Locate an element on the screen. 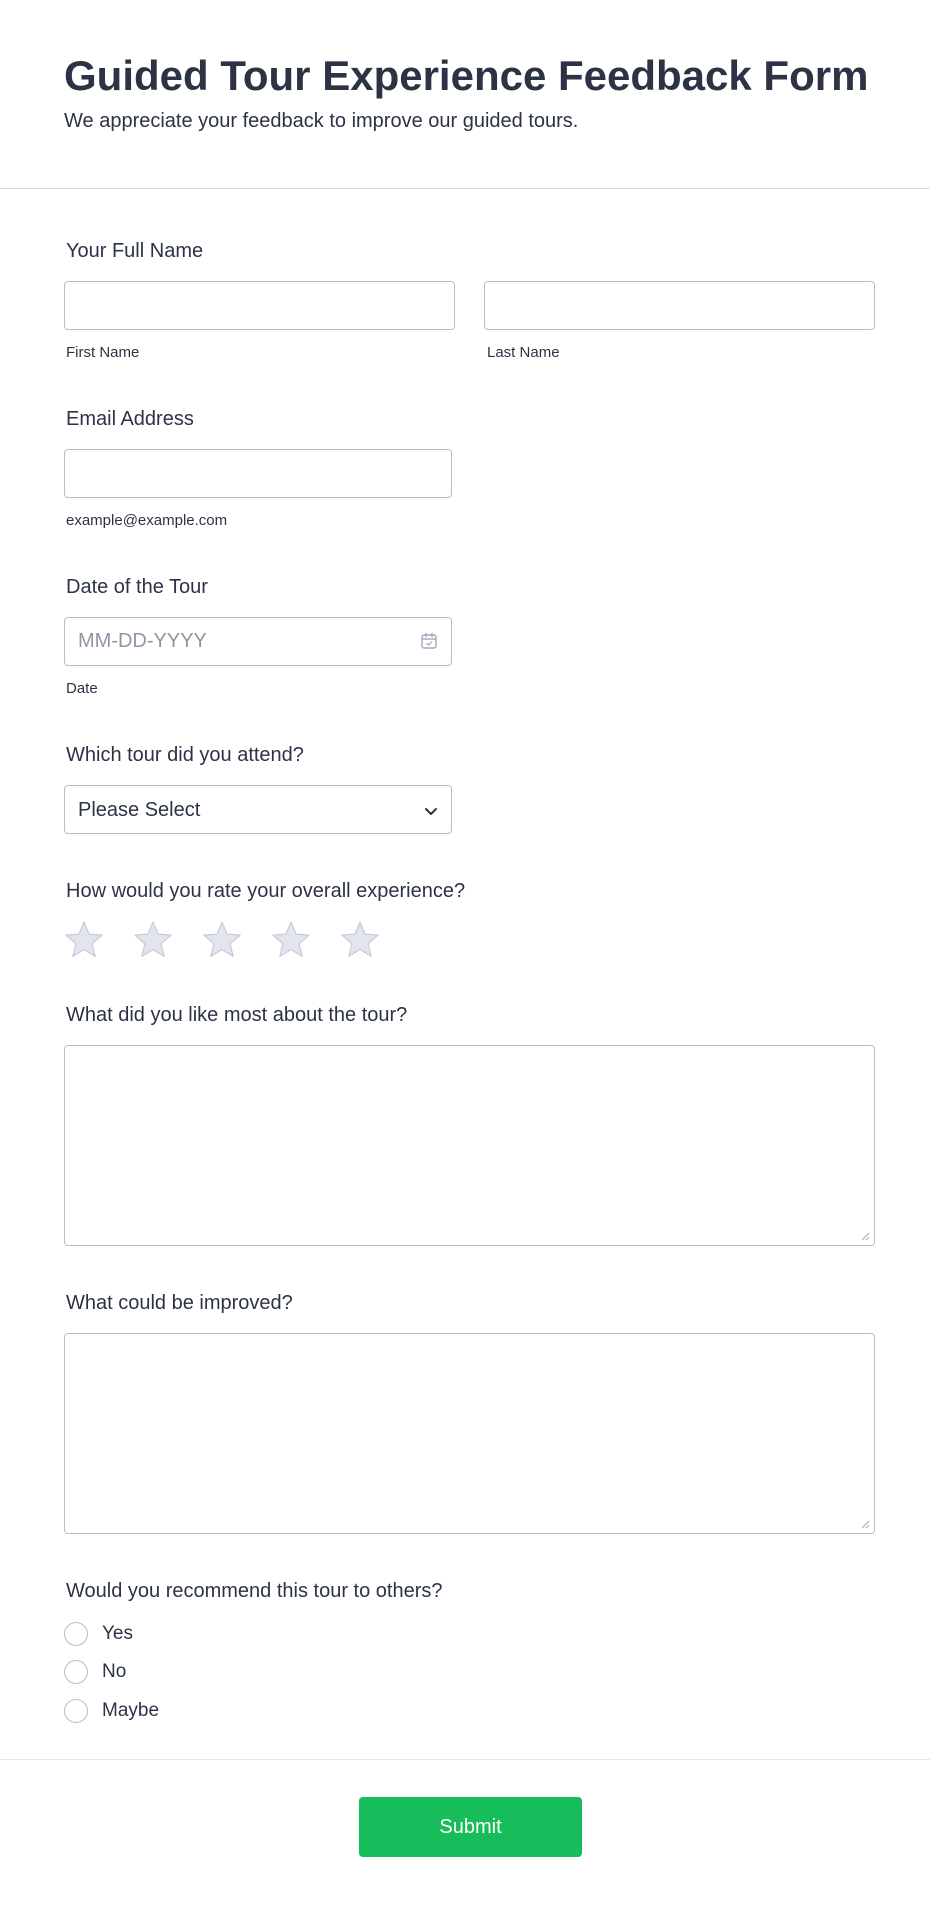 The width and height of the screenshot is (930, 1906). email-sublabel: example@example.com is located at coordinates (147, 520).